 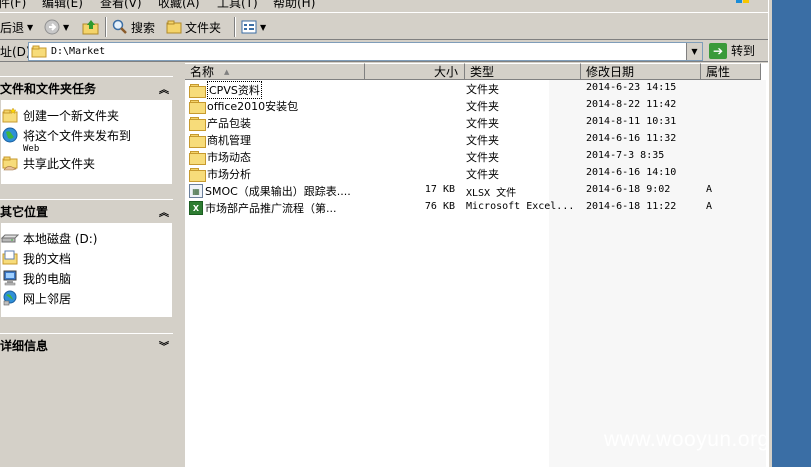 I want to click on go-button: ➔ 转到, so click(x=732, y=50).